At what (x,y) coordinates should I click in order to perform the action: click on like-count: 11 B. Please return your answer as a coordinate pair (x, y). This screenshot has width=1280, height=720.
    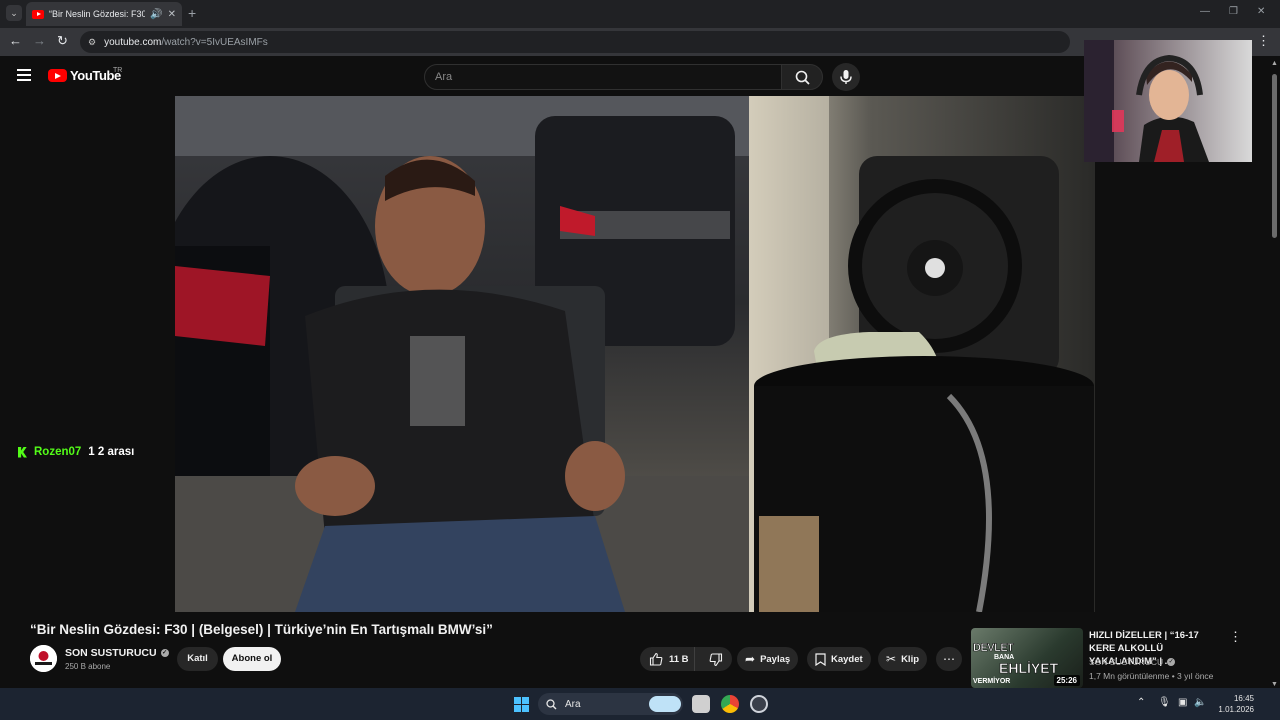
    Looking at the image, I should click on (679, 659).